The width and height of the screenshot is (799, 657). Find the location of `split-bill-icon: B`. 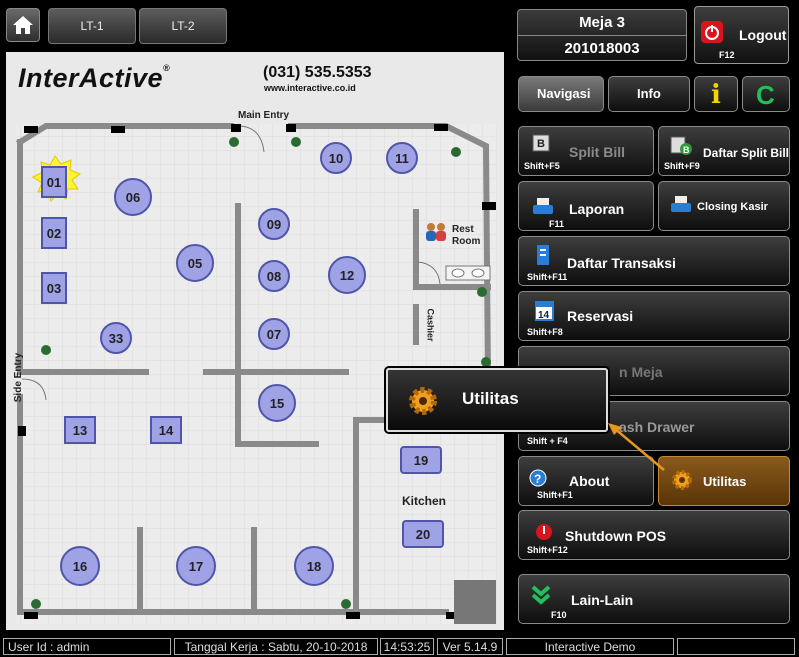

split-bill-icon: B is located at coordinates (541, 143).